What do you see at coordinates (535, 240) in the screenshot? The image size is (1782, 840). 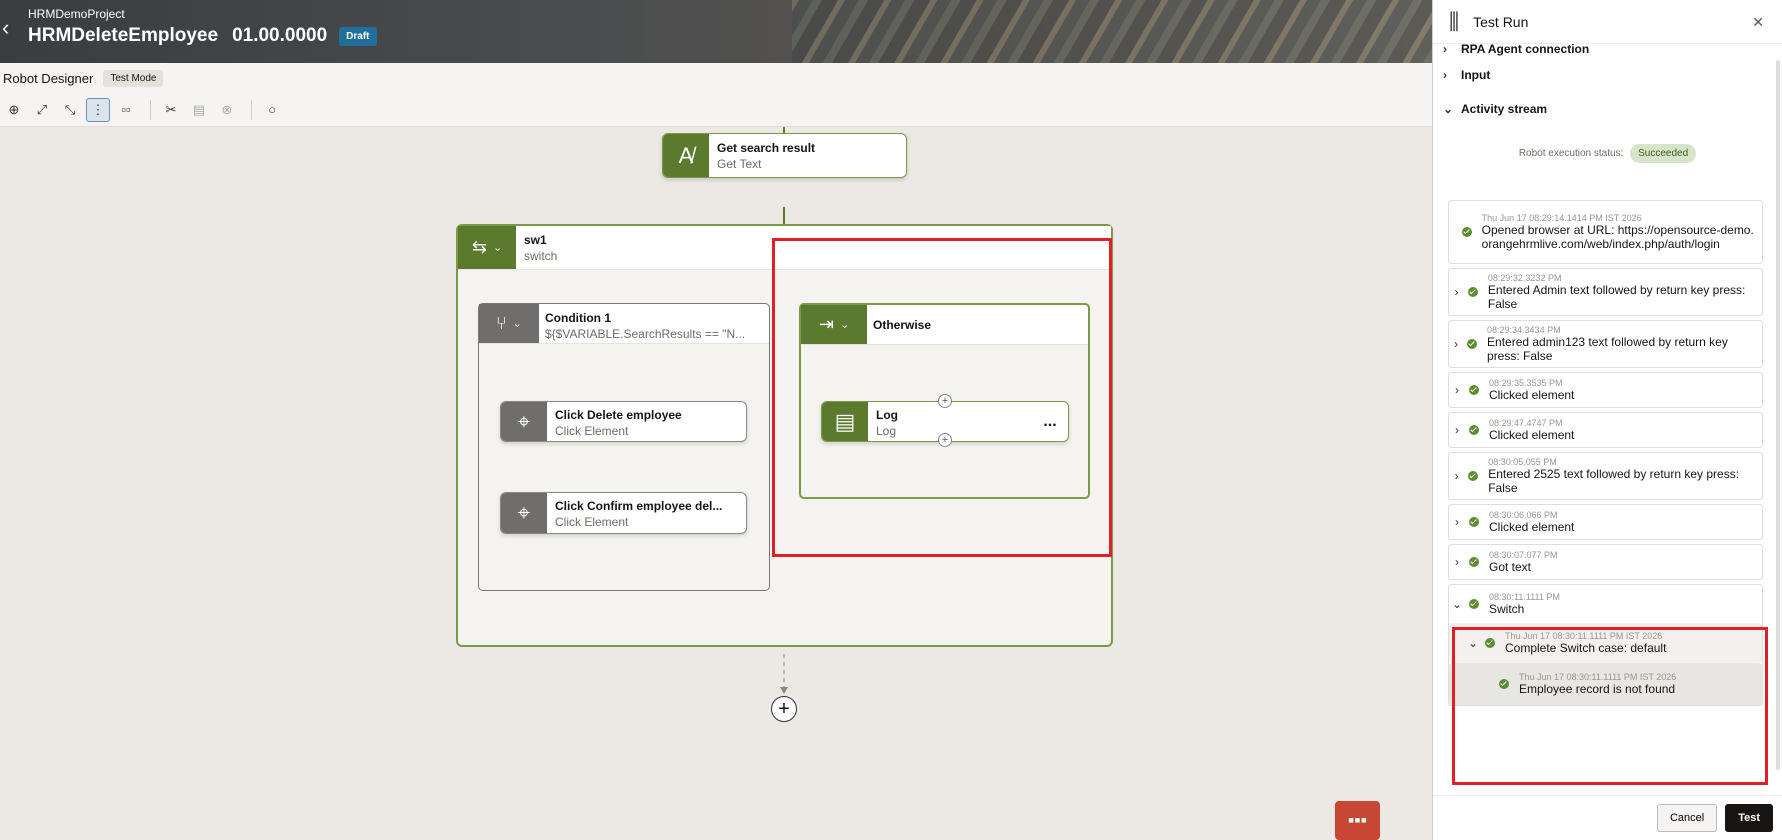 I see `switch-title: sw1` at bounding box center [535, 240].